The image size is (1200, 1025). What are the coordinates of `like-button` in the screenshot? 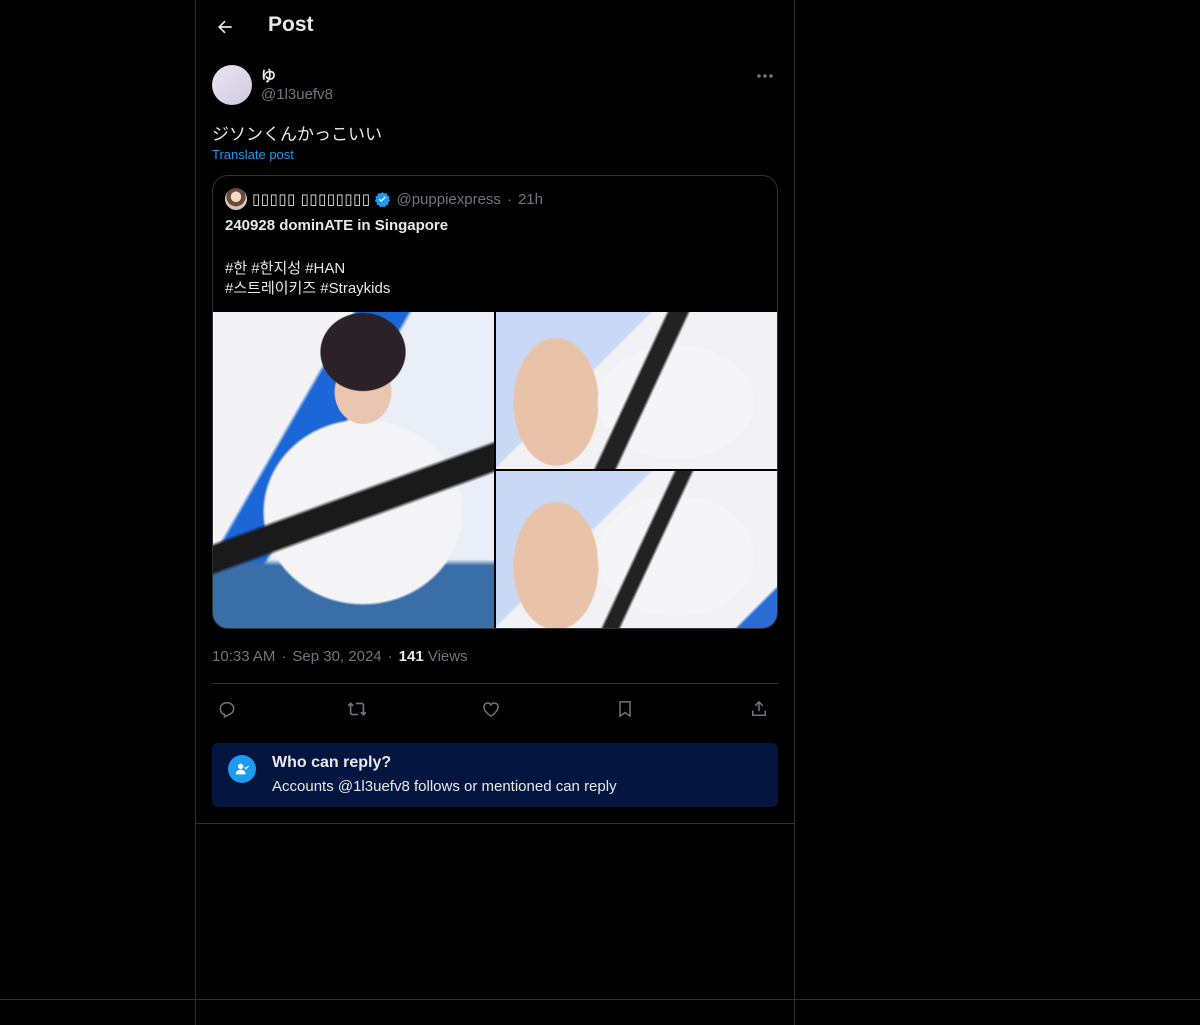 It's located at (491, 709).